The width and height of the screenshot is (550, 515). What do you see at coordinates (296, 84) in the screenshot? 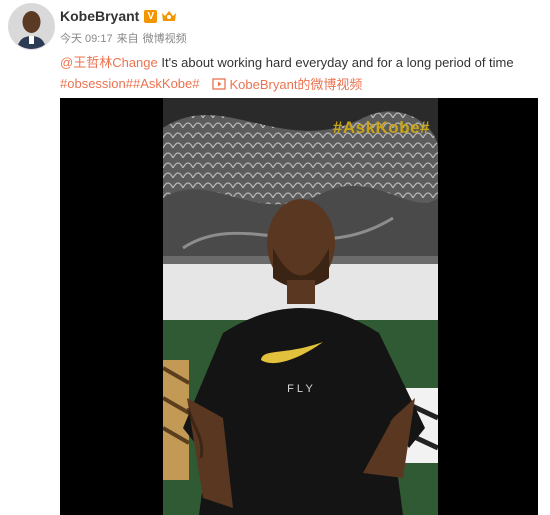
I see `video-link-label: KobeBryant的微博视频` at bounding box center [296, 84].